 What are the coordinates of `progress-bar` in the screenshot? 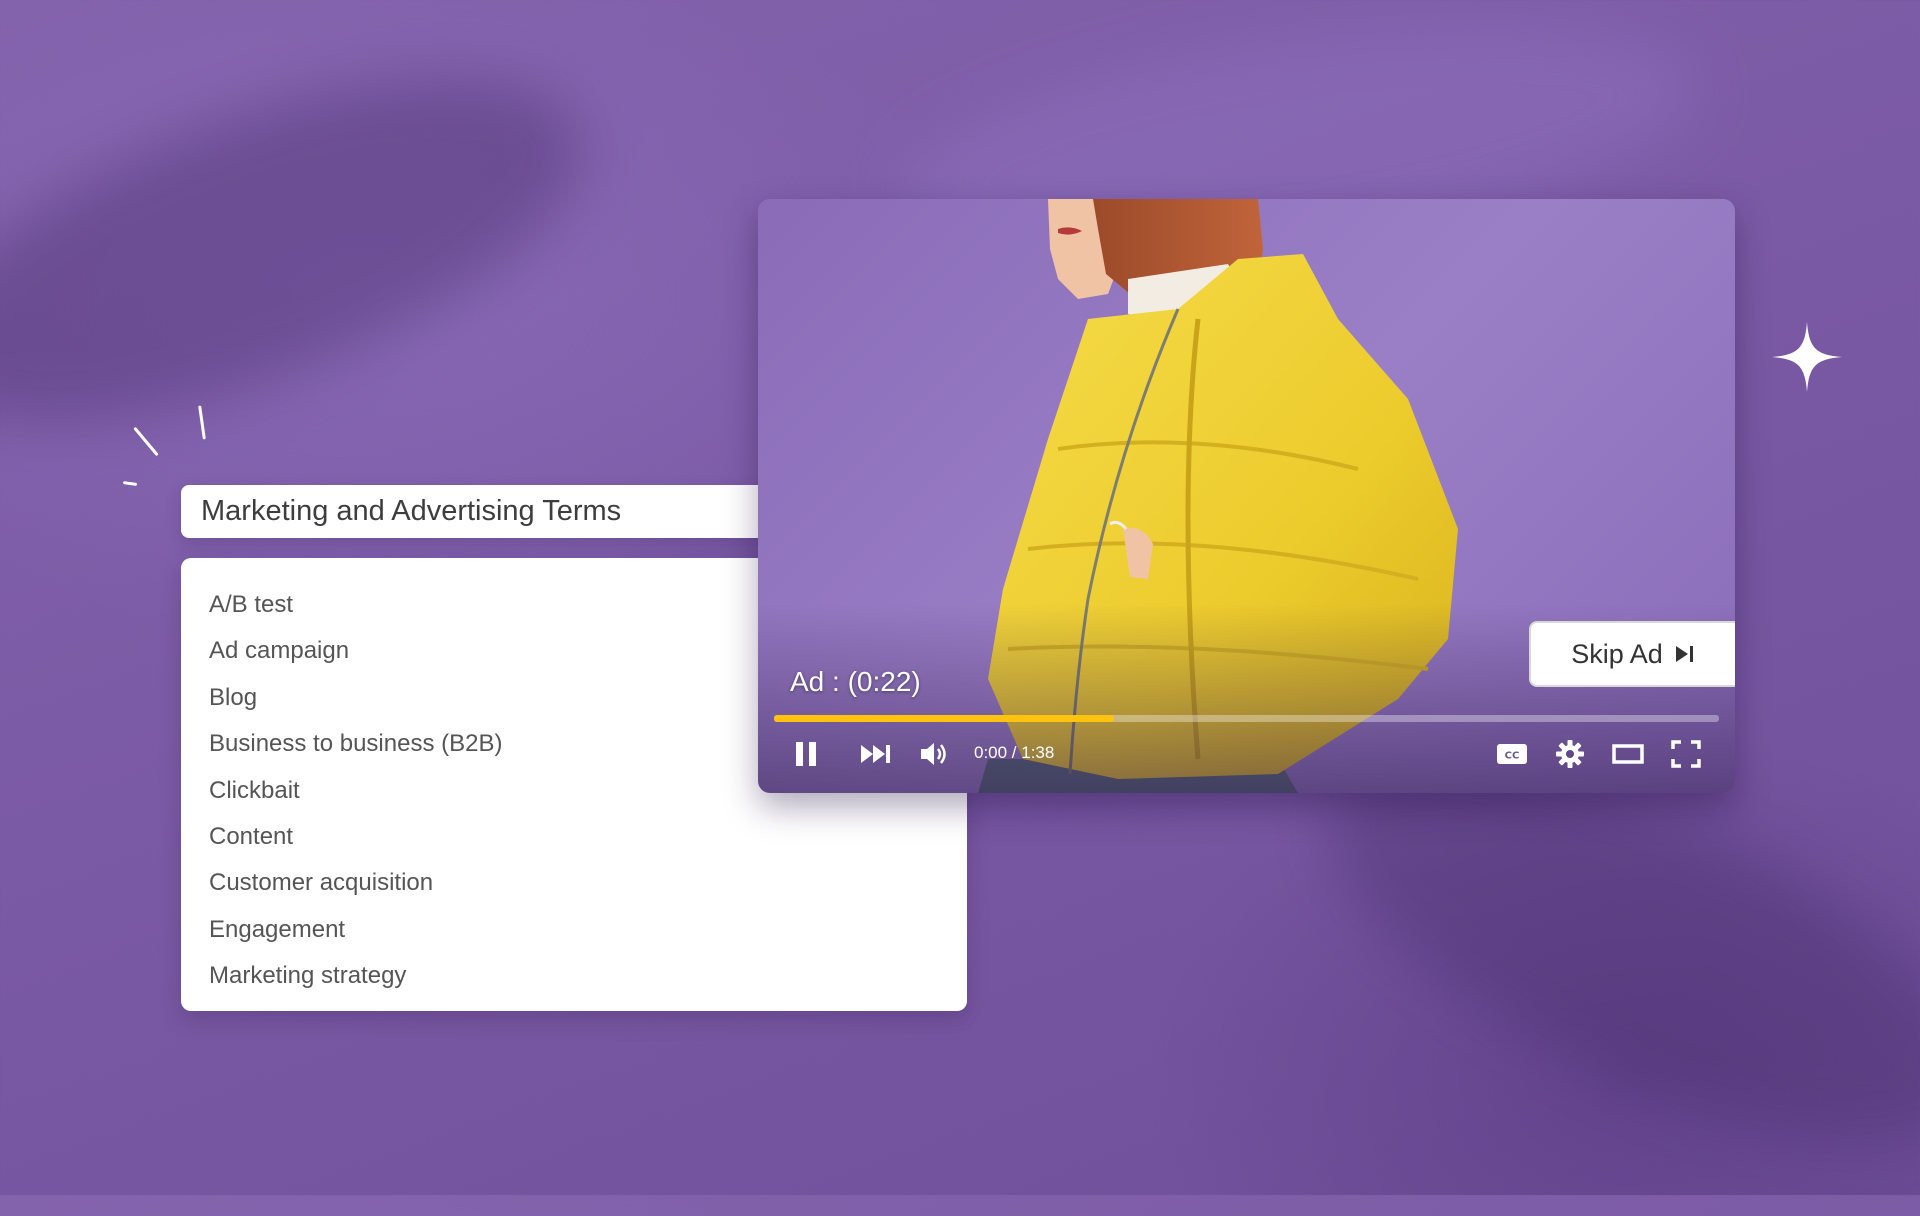 It's located at (1246, 718).